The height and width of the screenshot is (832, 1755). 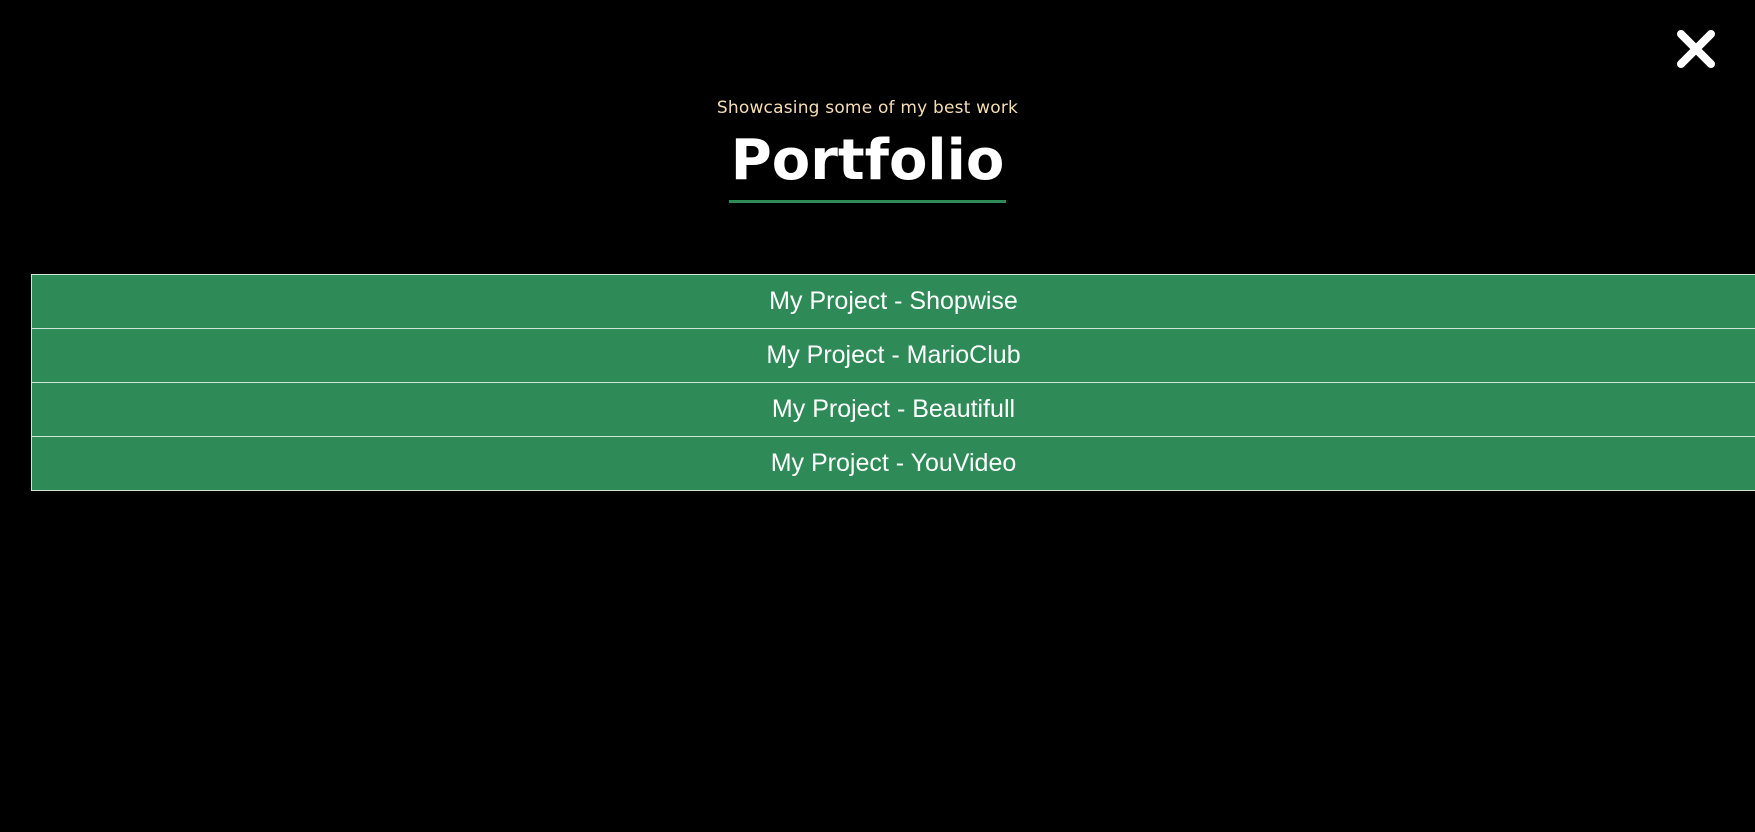 I want to click on project-item-beautifull: My Project - Beautifull, so click(x=893, y=410).